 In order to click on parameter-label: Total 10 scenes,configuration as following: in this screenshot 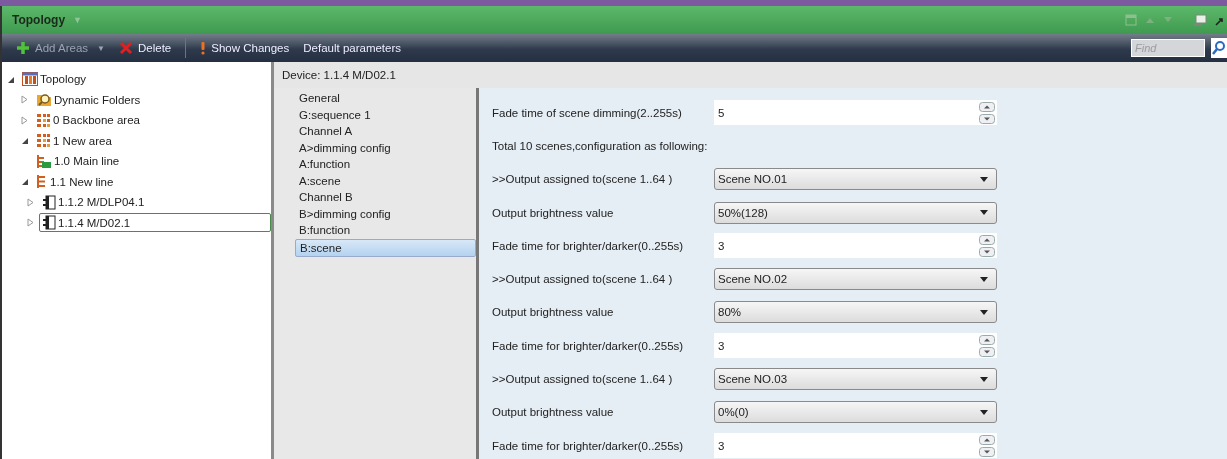, I will do `click(600, 145)`.